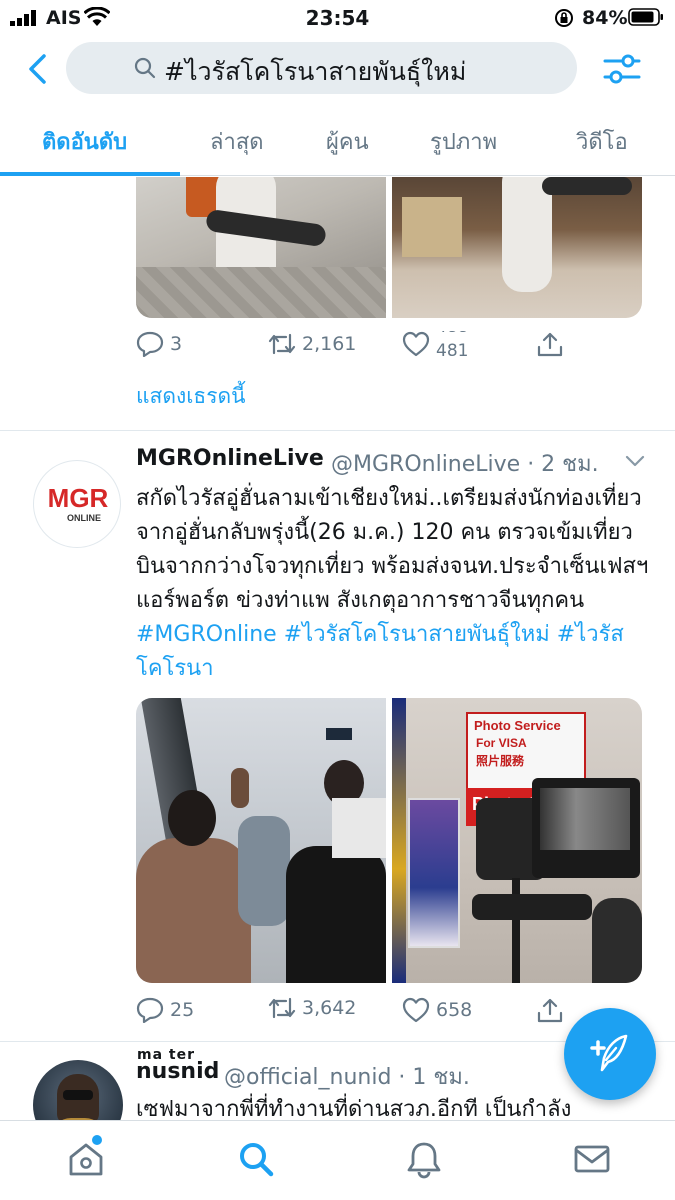 This screenshot has height=1200, width=675. What do you see at coordinates (206, 634) in the screenshot?
I see `hashtag-link: #MGROnline` at bounding box center [206, 634].